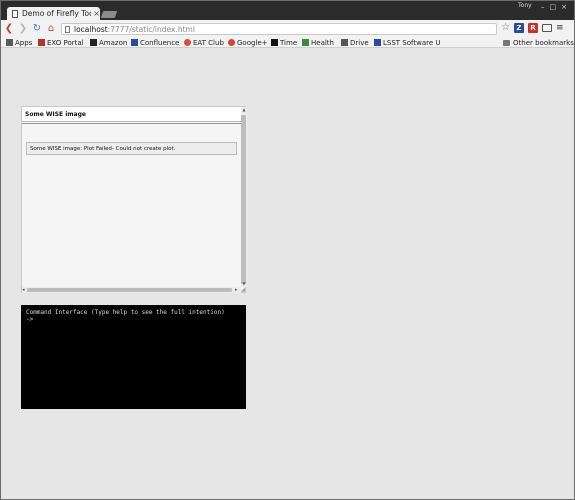 The image size is (575, 500). I want to click on bookmark-lsst-software: LSST Software U, so click(407, 42).